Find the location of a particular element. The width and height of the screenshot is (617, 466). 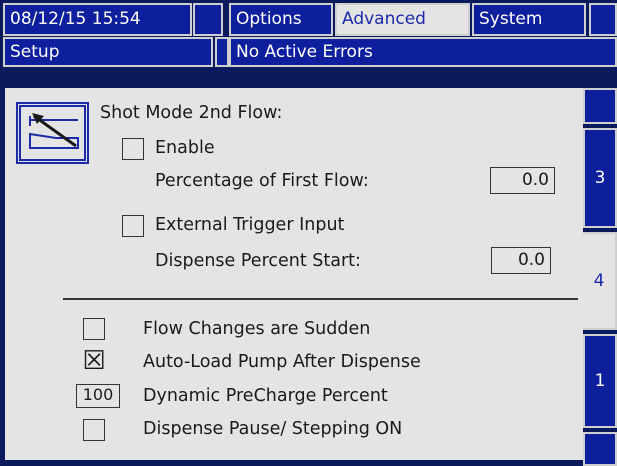

auto-load-label: Auto-Load Pump After Dispense is located at coordinates (282, 362).